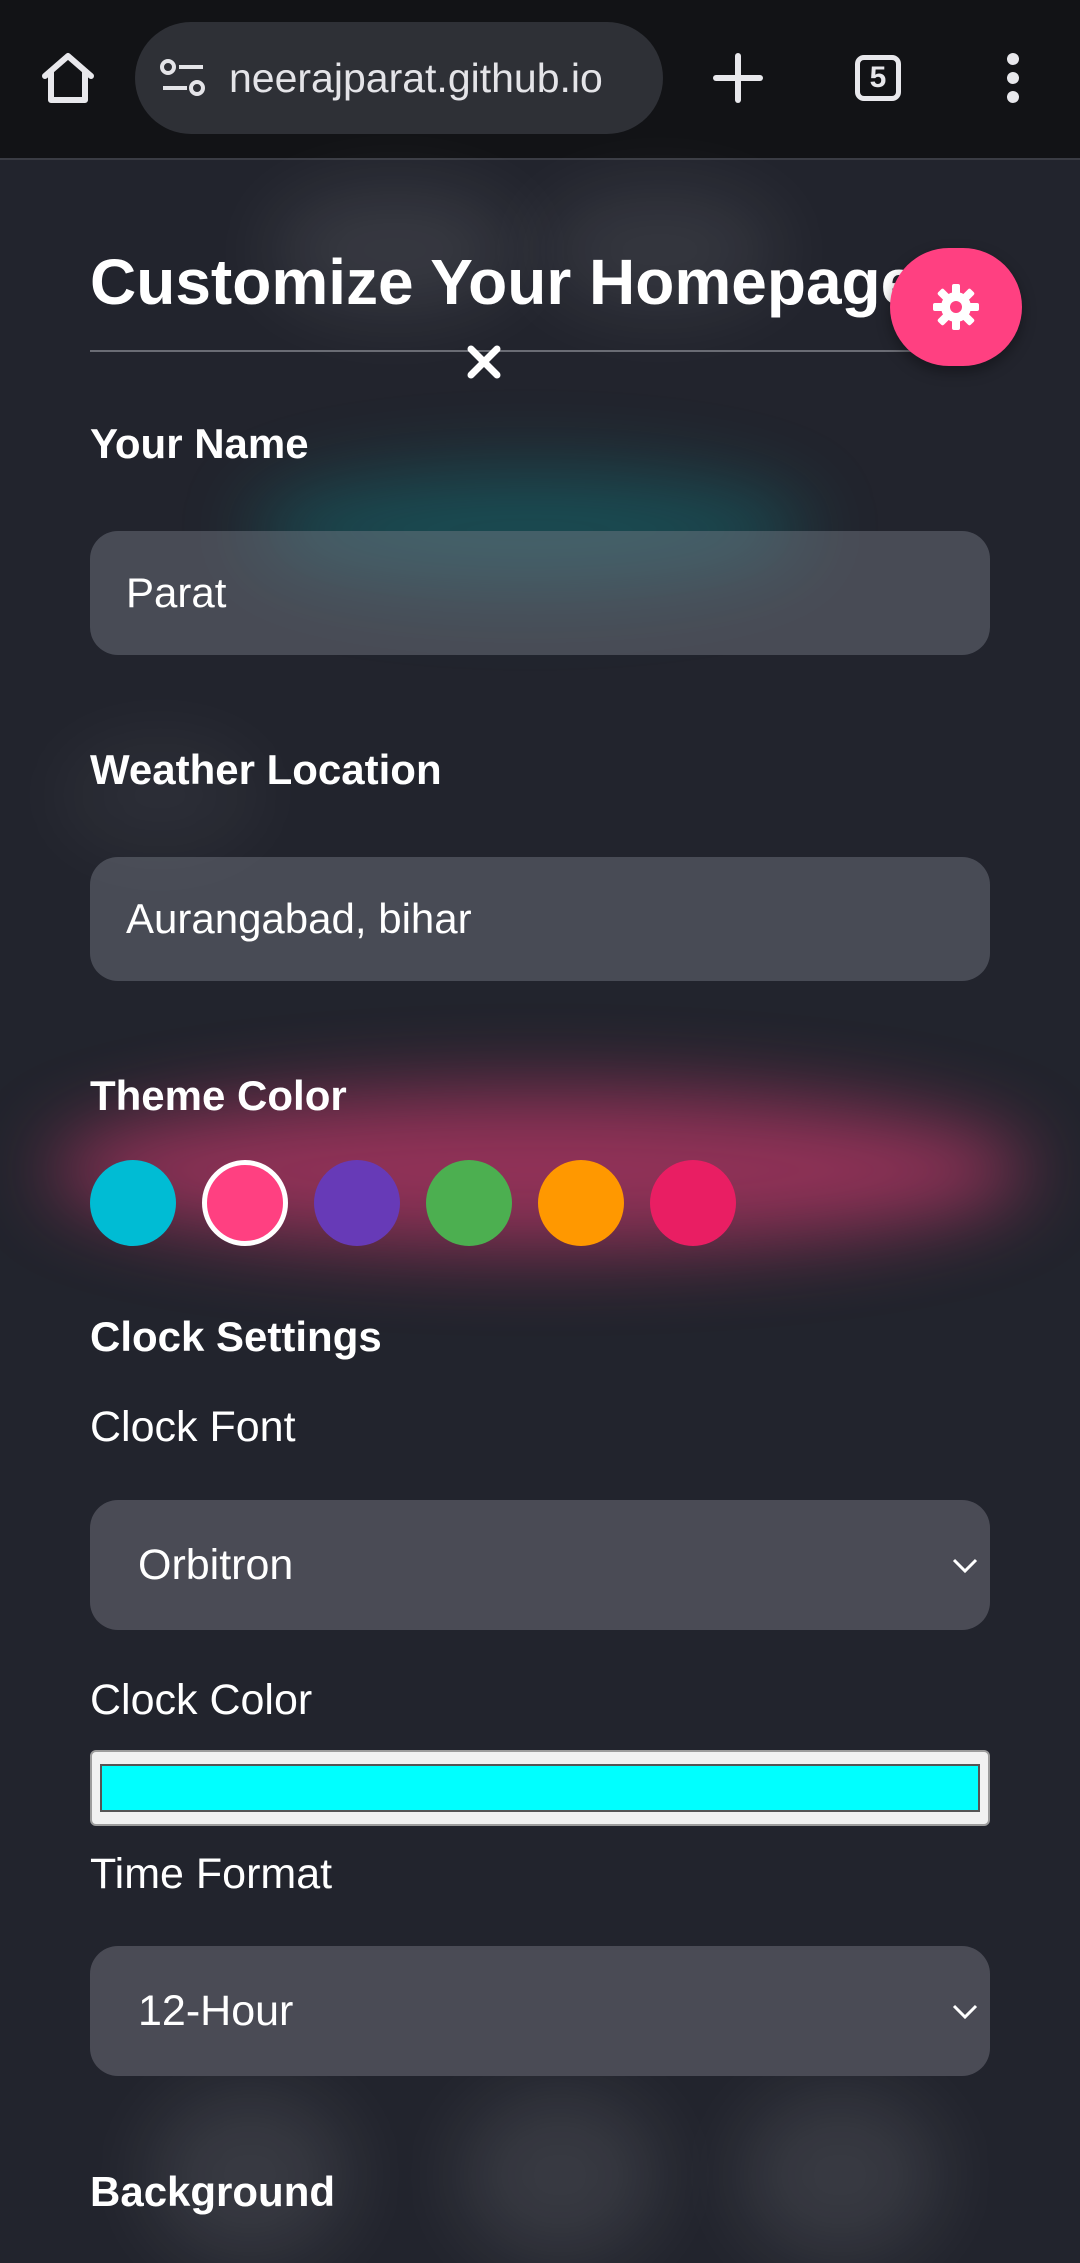  I want to click on theme-color-label: Theme Color, so click(218, 1095).